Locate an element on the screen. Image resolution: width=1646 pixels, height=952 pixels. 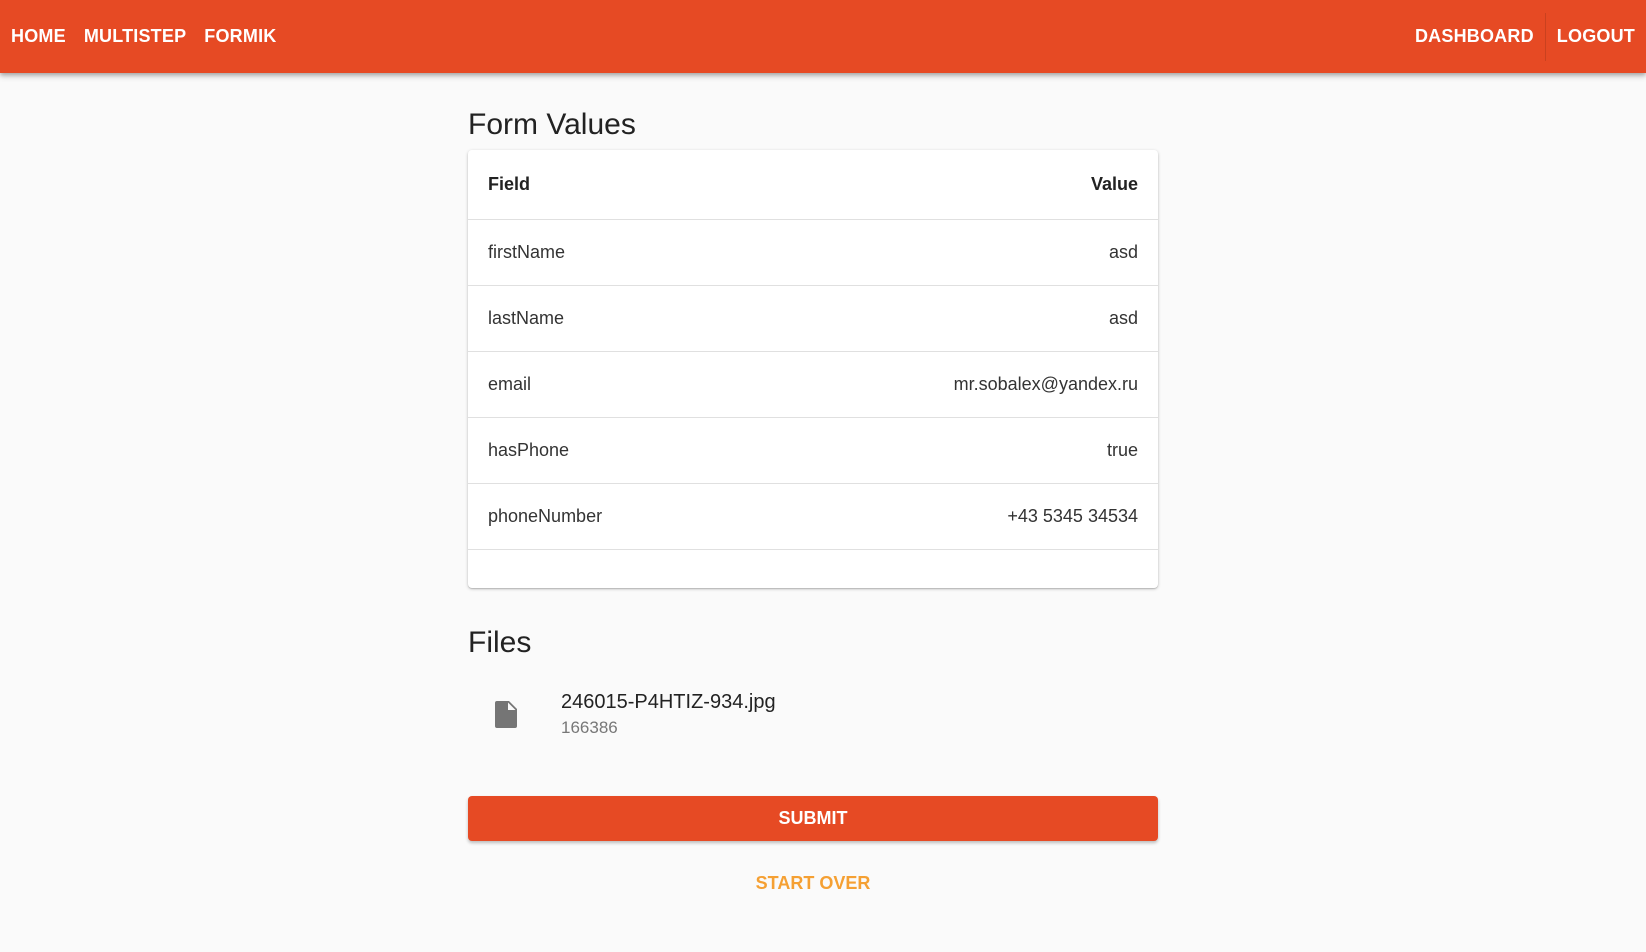
table-row: email mr.sobalex@yandex.ru is located at coordinates (813, 385).